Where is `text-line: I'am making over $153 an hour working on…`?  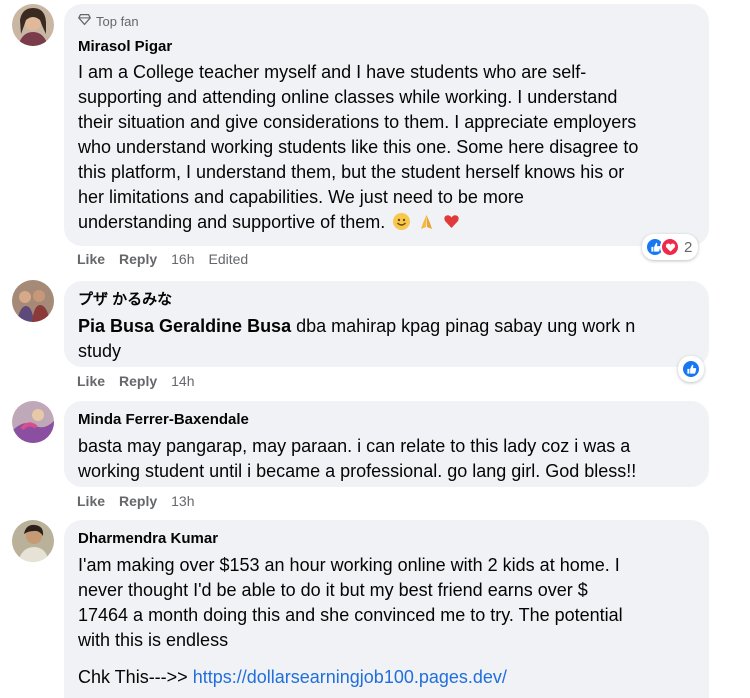 text-line: I'am making over $153 an hour working on… is located at coordinates (349, 565).